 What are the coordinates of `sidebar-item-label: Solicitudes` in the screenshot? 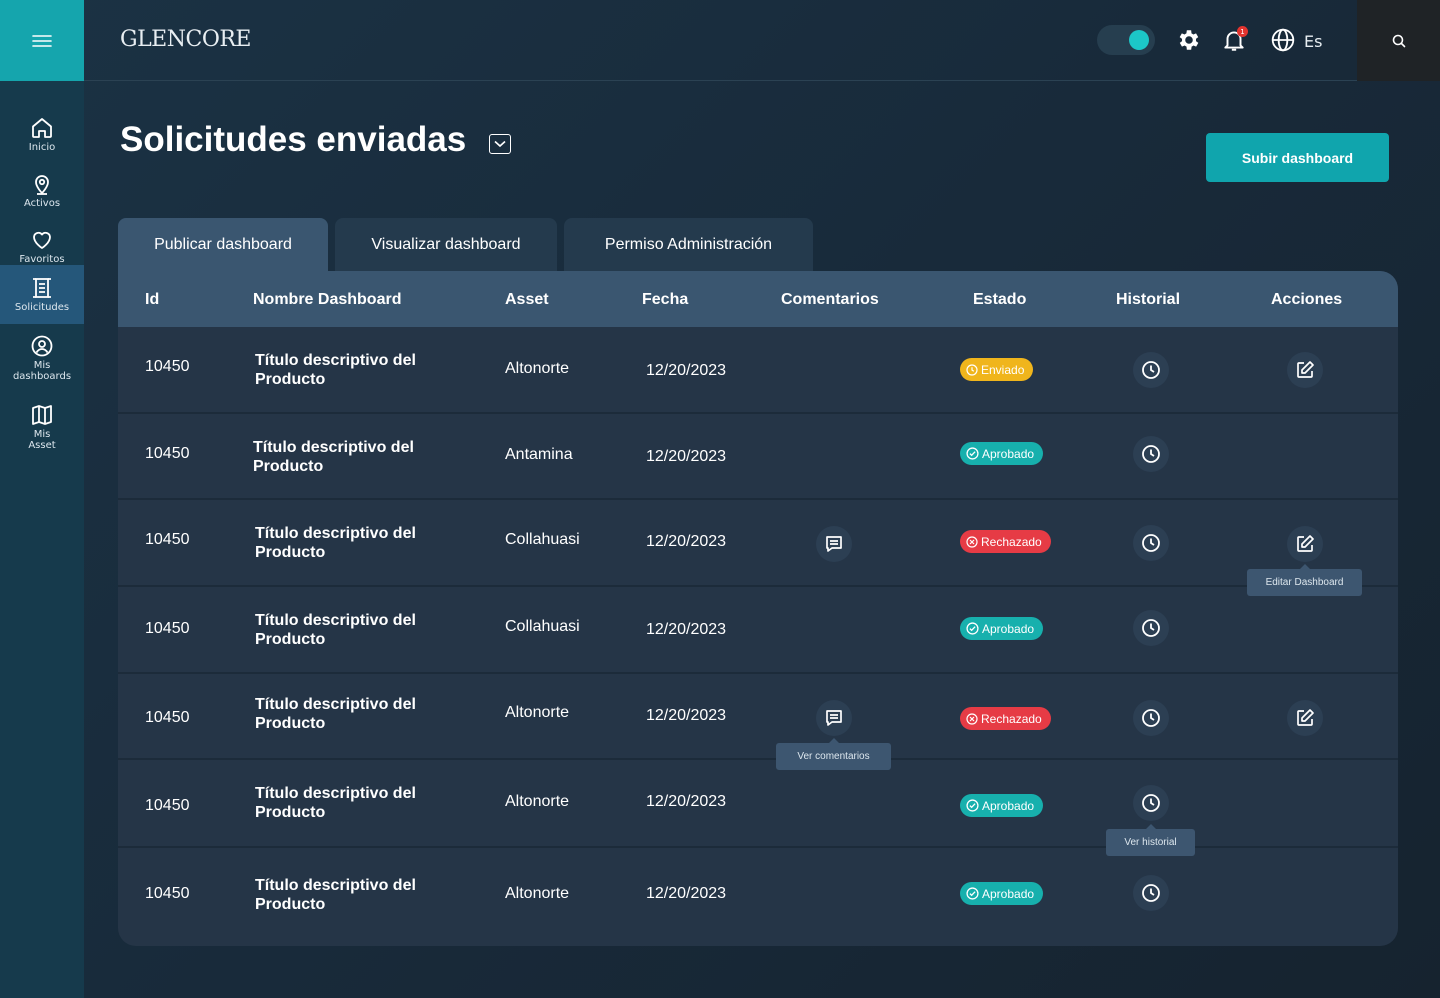 It's located at (42, 307).